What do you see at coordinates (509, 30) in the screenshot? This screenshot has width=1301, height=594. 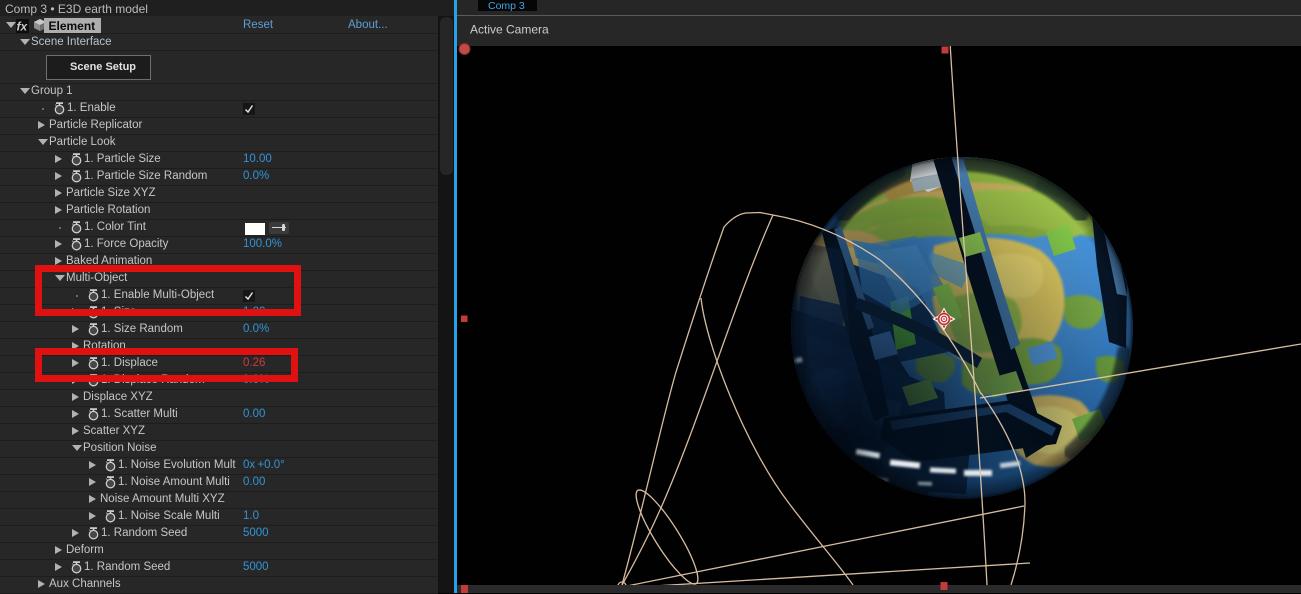 I see `svg-text: Active Camera` at bounding box center [509, 30].